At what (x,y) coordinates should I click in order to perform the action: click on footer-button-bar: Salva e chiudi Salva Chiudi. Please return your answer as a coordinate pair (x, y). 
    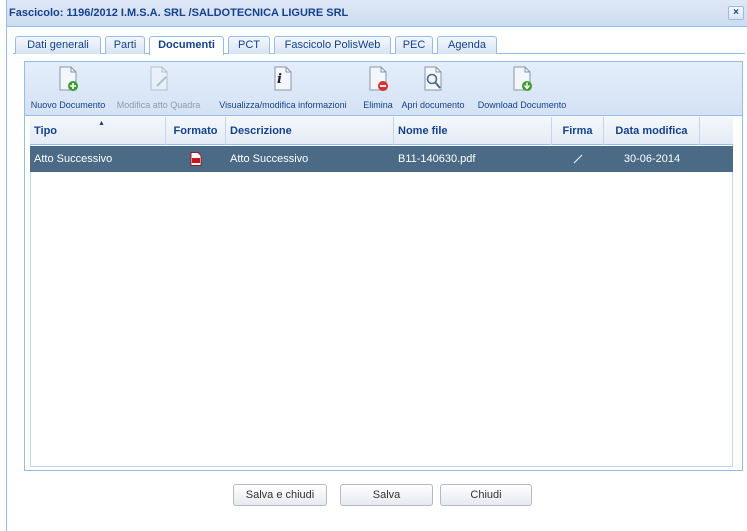
    Looking at the image, I should click on (377, 498).